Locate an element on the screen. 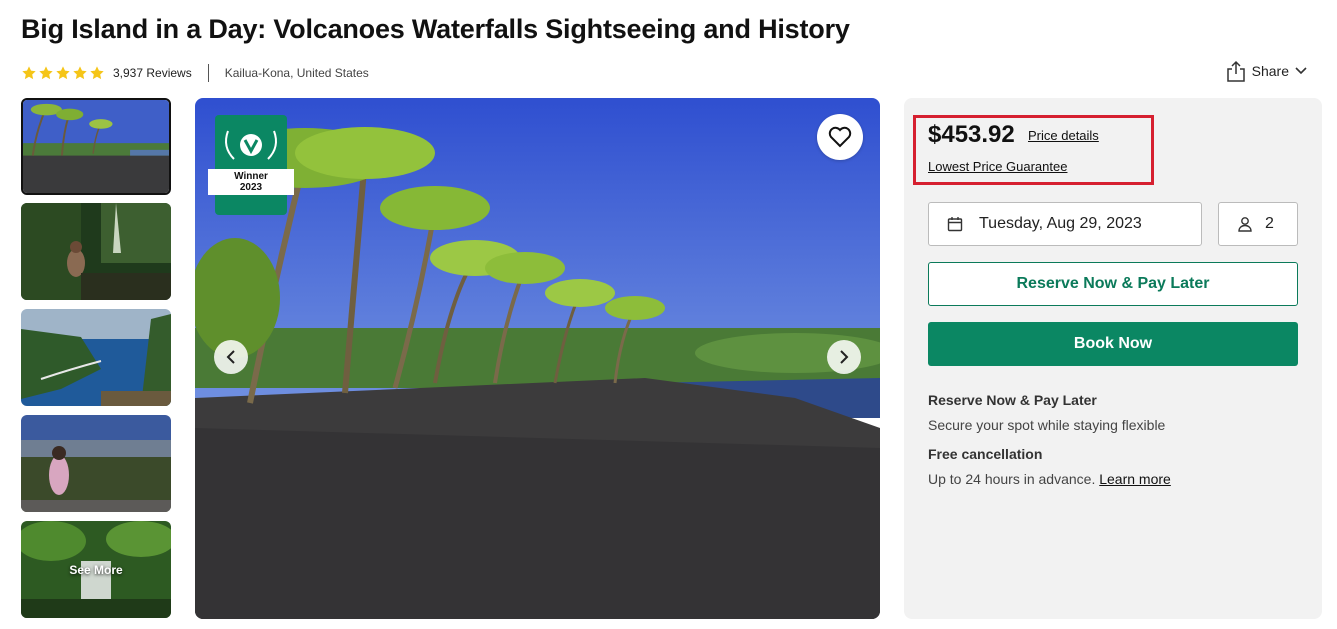 The width and height of the screenshot is (1337, 629). price: $453.92 is located at coordinates (971, 134).